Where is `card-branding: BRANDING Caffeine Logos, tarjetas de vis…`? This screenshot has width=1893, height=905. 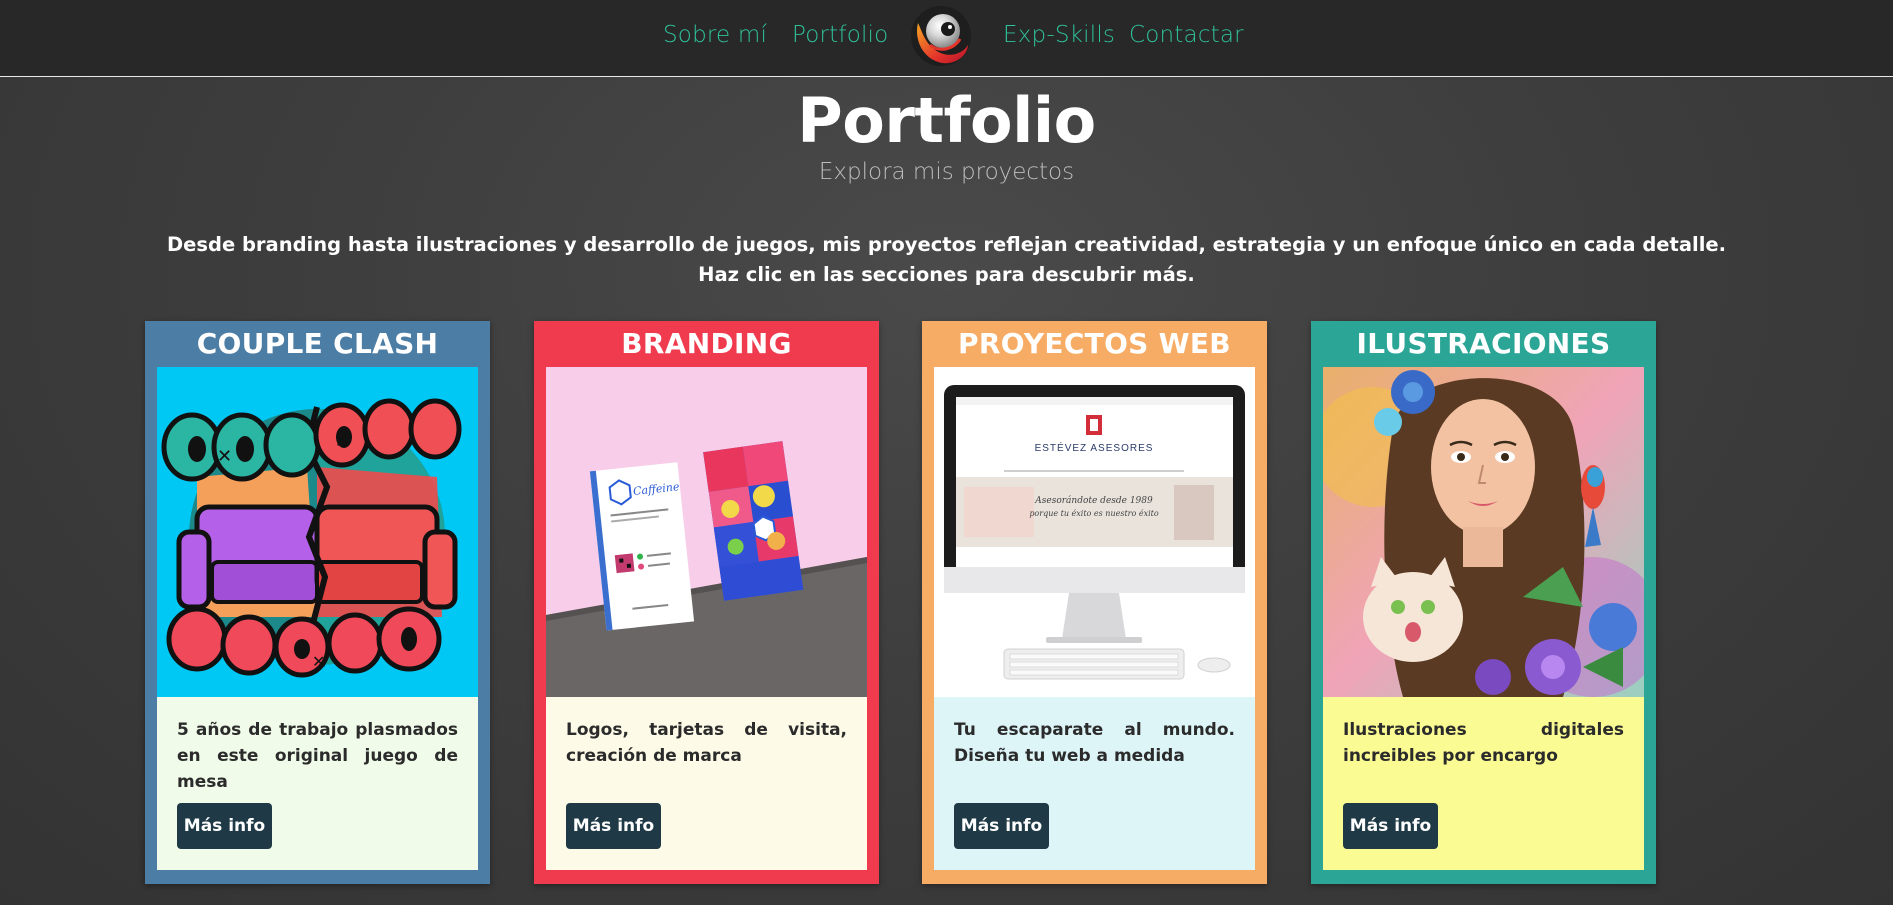 card-branding: BRANDING Caffeine Logos, tarjetas de vis… is located at coordinates (706, 602).